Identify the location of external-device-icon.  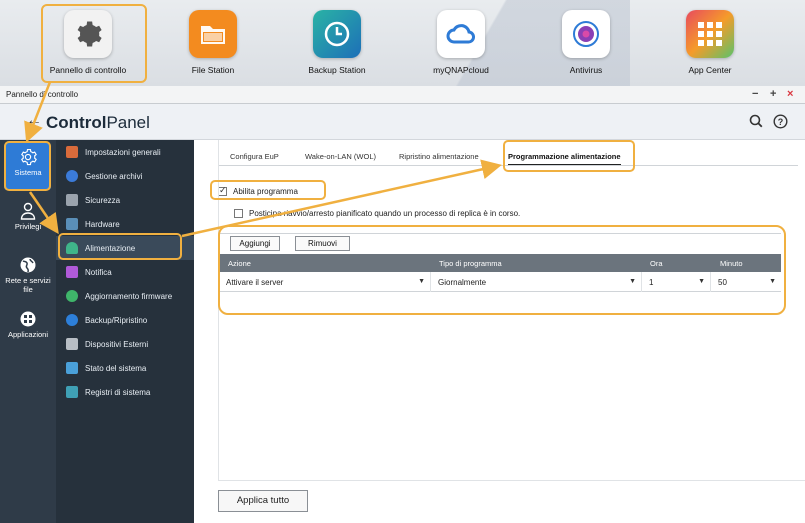
(72, 344).